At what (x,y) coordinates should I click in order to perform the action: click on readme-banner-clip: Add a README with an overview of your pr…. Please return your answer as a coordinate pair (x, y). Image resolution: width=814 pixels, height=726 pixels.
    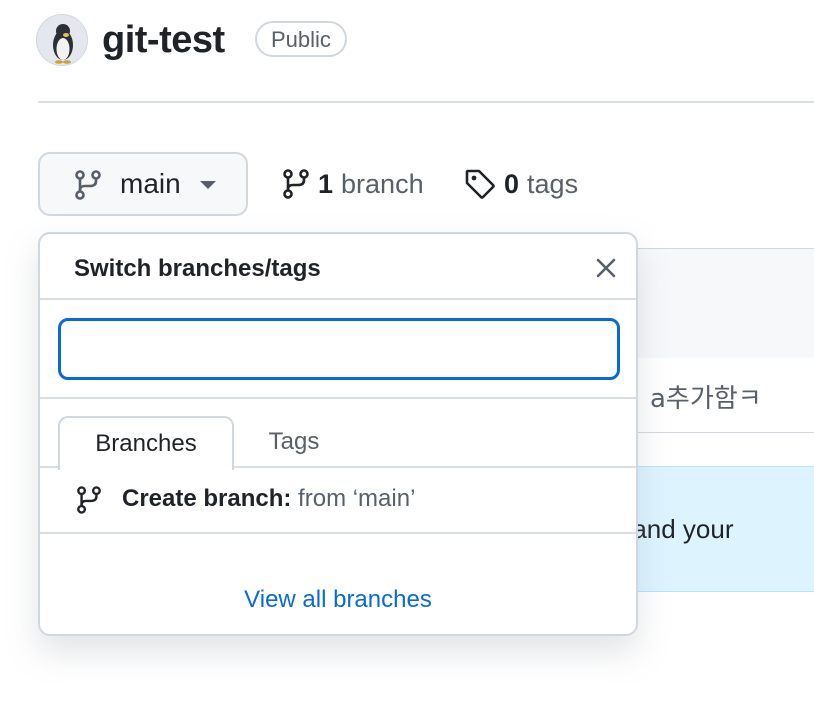
    Looking at the image, I should click on (725, 528).